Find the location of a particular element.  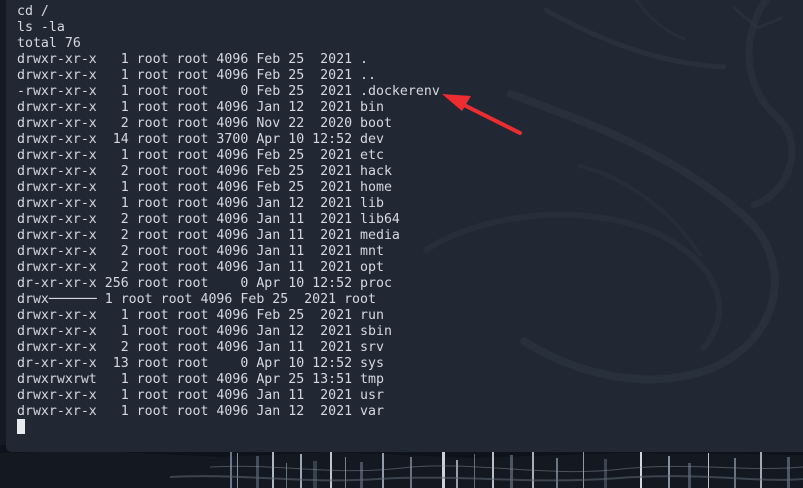

terminal-line-1: cd / is located at coordinates (33, 11).